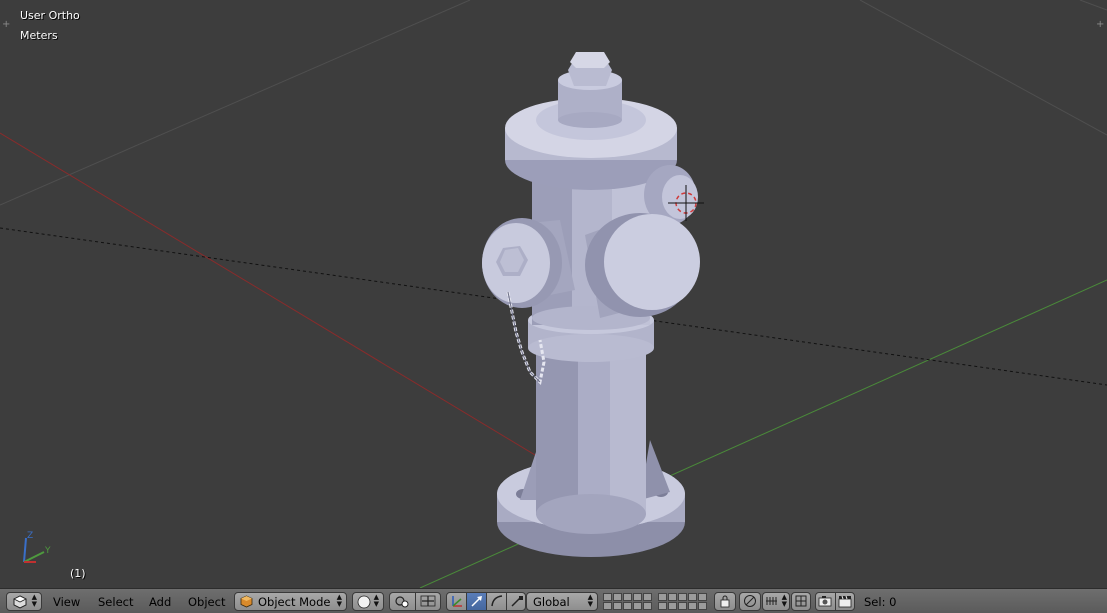  I want to click on sphere-icon, so click(364, 602).